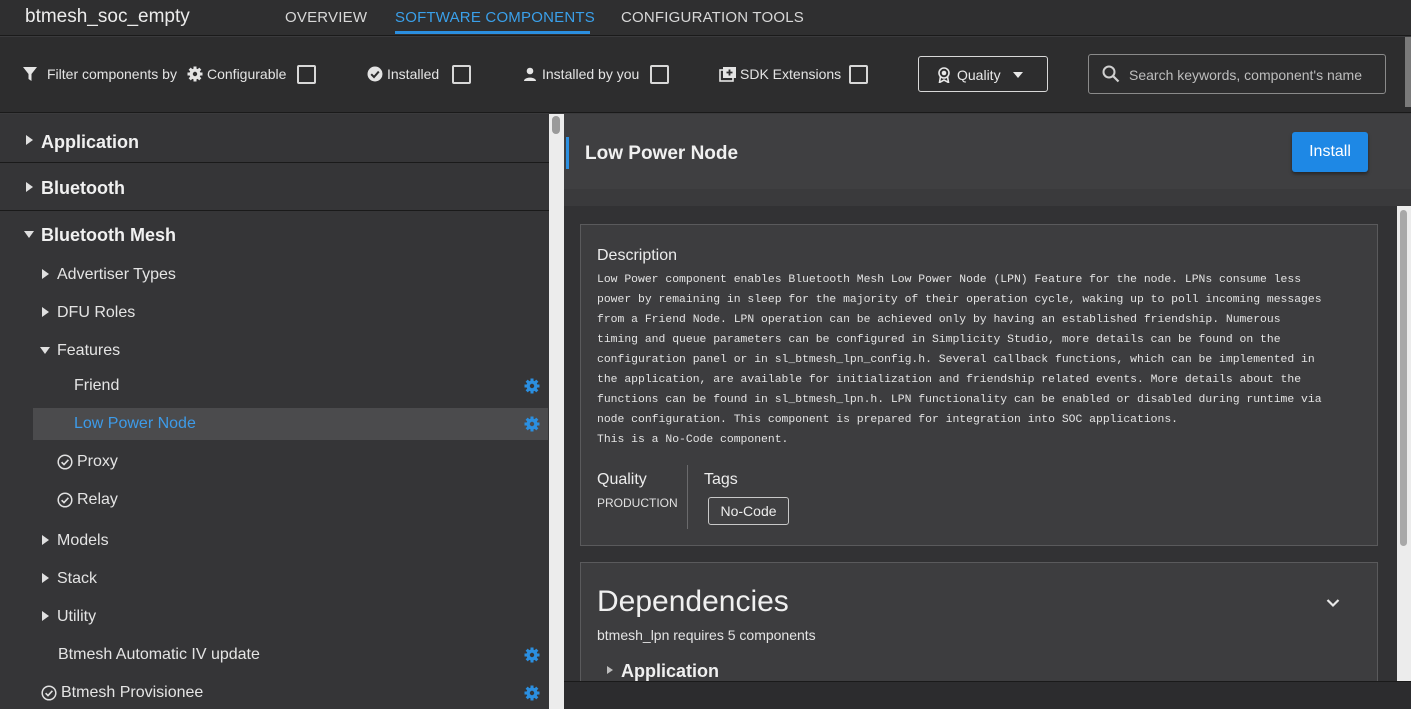 Image resolution: width=1411 pixels, height=709 pixels. Describe the element at coordinates (556, 411) in the screenshot. I see `tree-scrollbar` at that location.